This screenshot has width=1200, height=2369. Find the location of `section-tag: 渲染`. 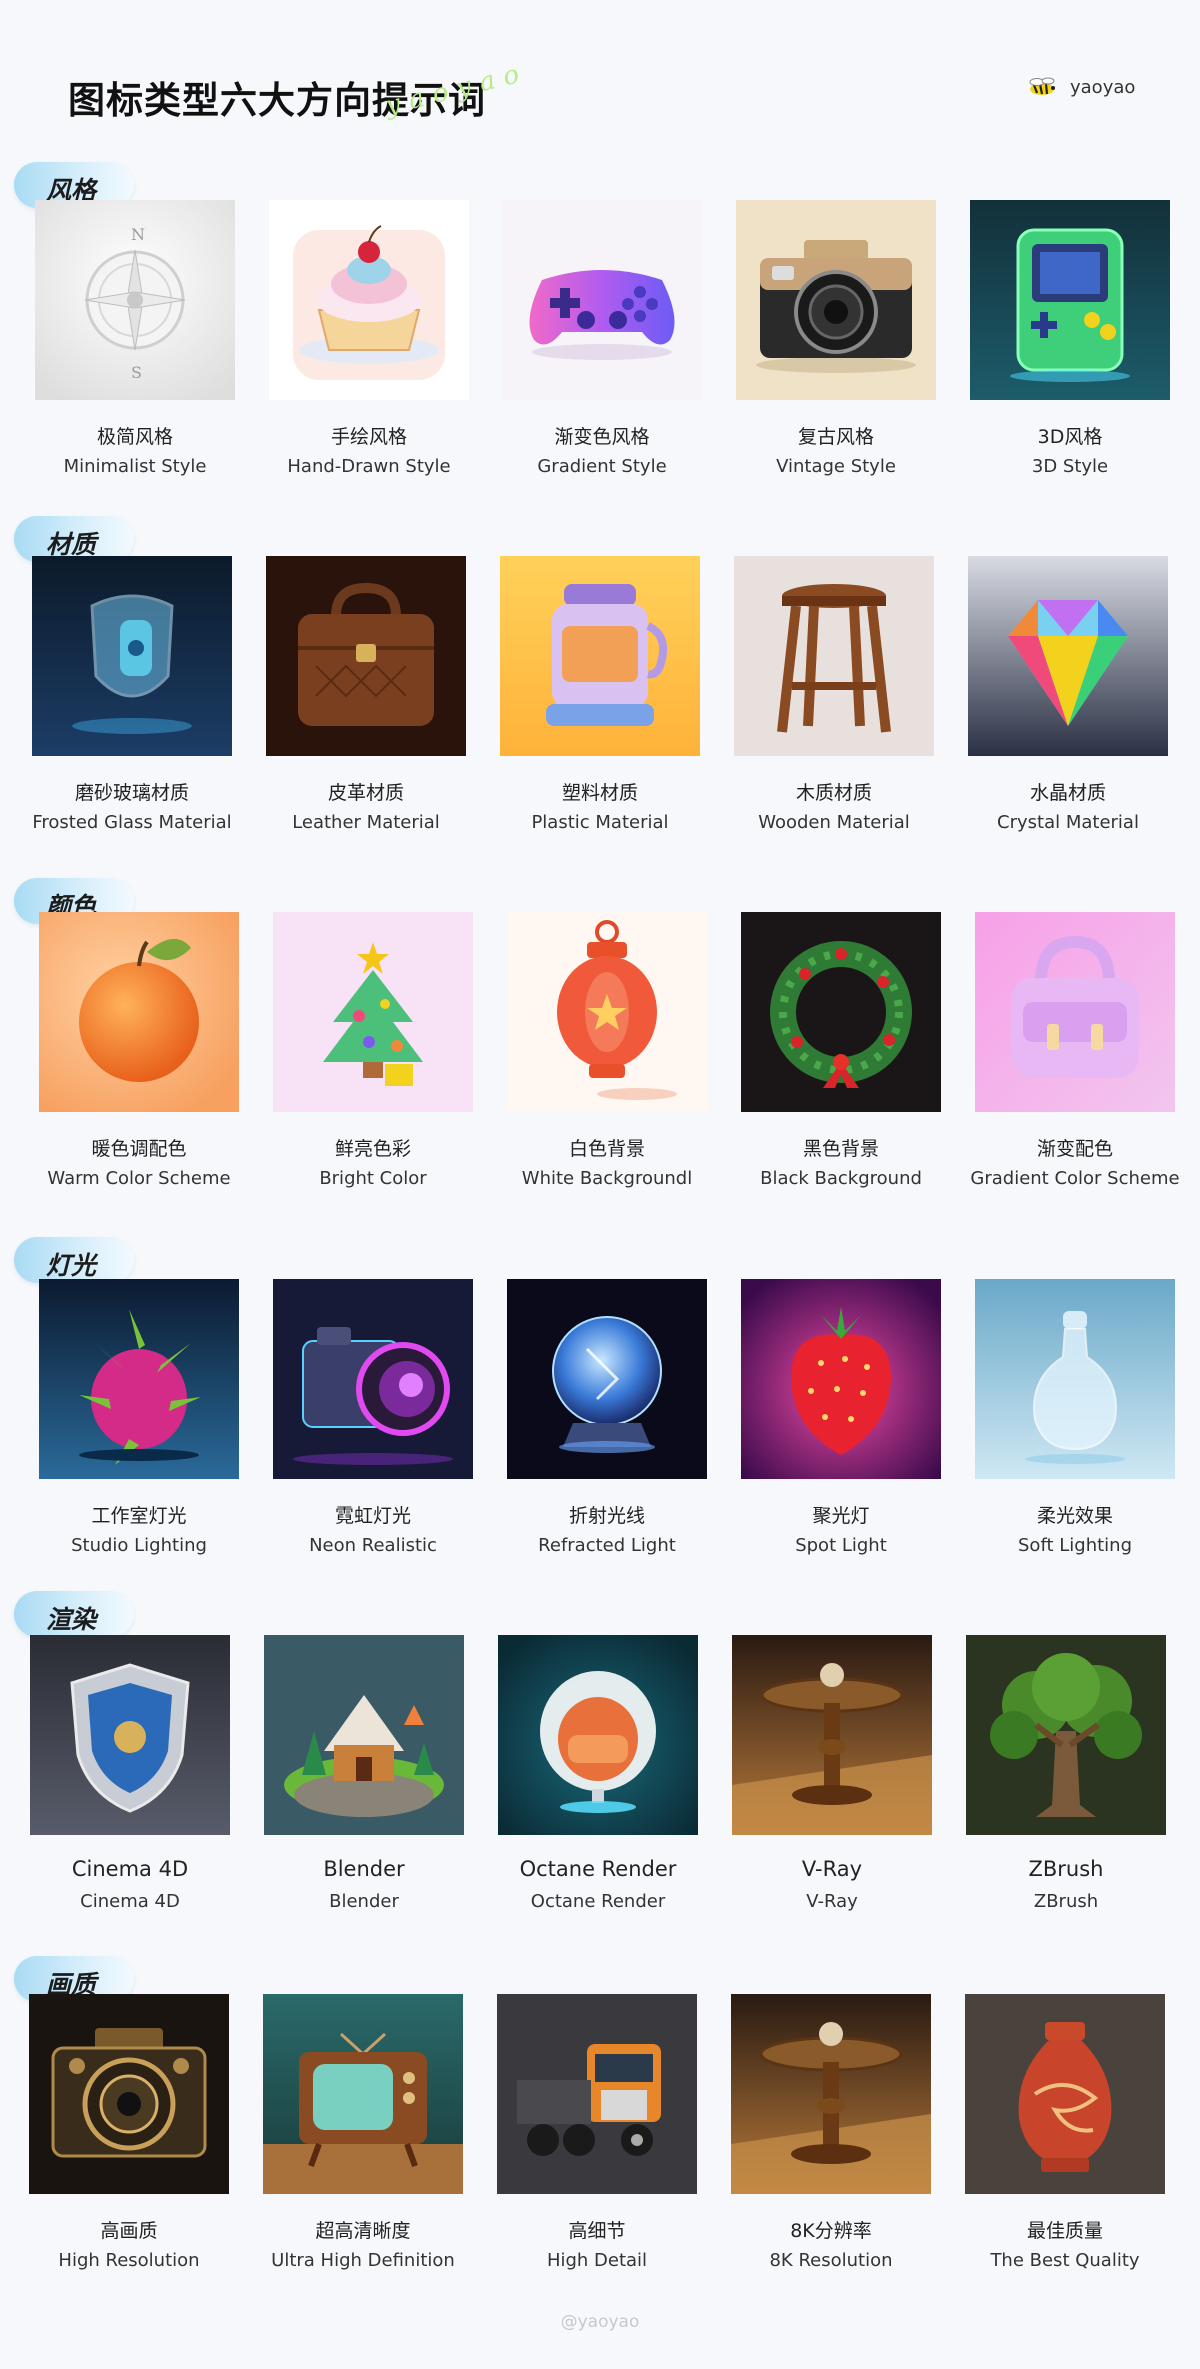

section-tag: 渲染 is located at coordinates (74, 1614).